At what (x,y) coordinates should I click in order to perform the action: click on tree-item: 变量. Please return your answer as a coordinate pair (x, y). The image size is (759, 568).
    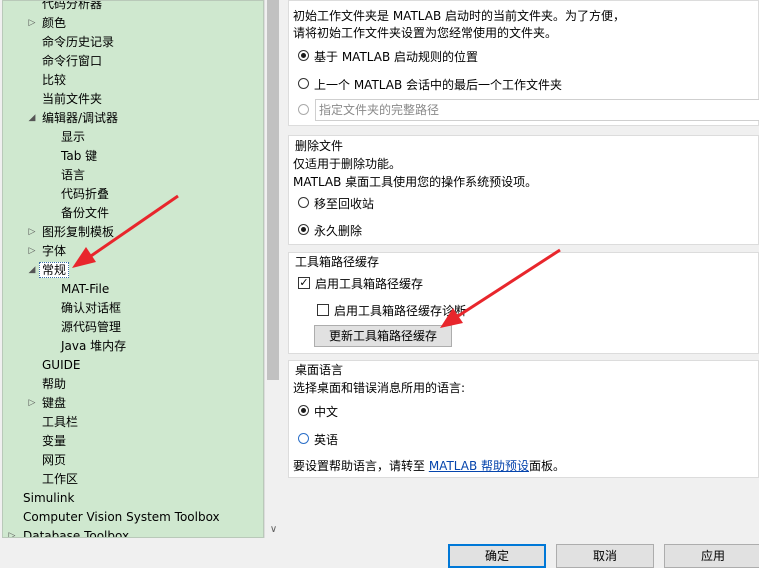
    Looking at the image, I should click on (54, 441).